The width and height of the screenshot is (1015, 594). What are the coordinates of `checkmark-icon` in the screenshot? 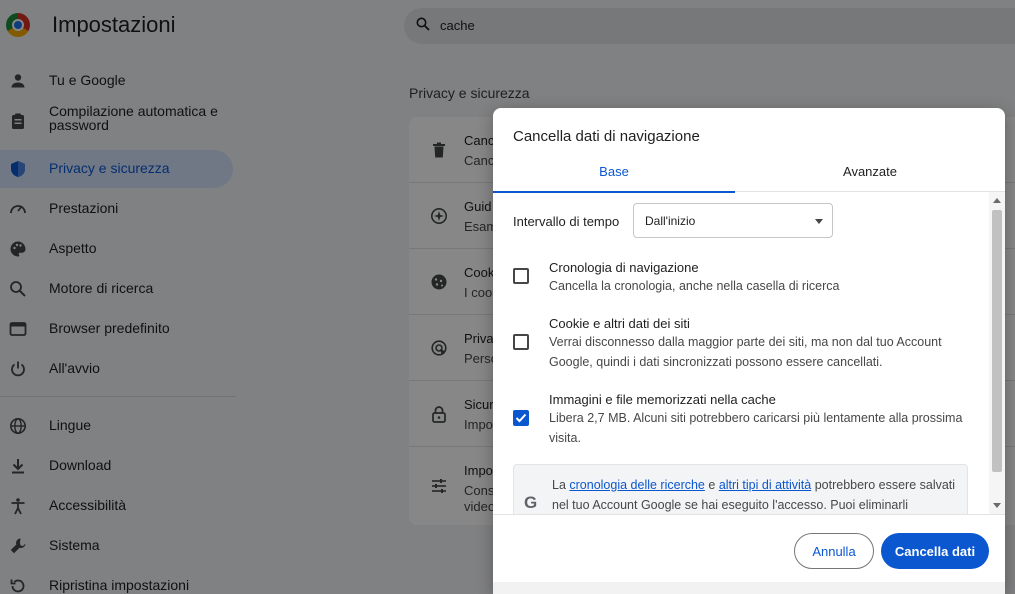 It's located at (521, 418).